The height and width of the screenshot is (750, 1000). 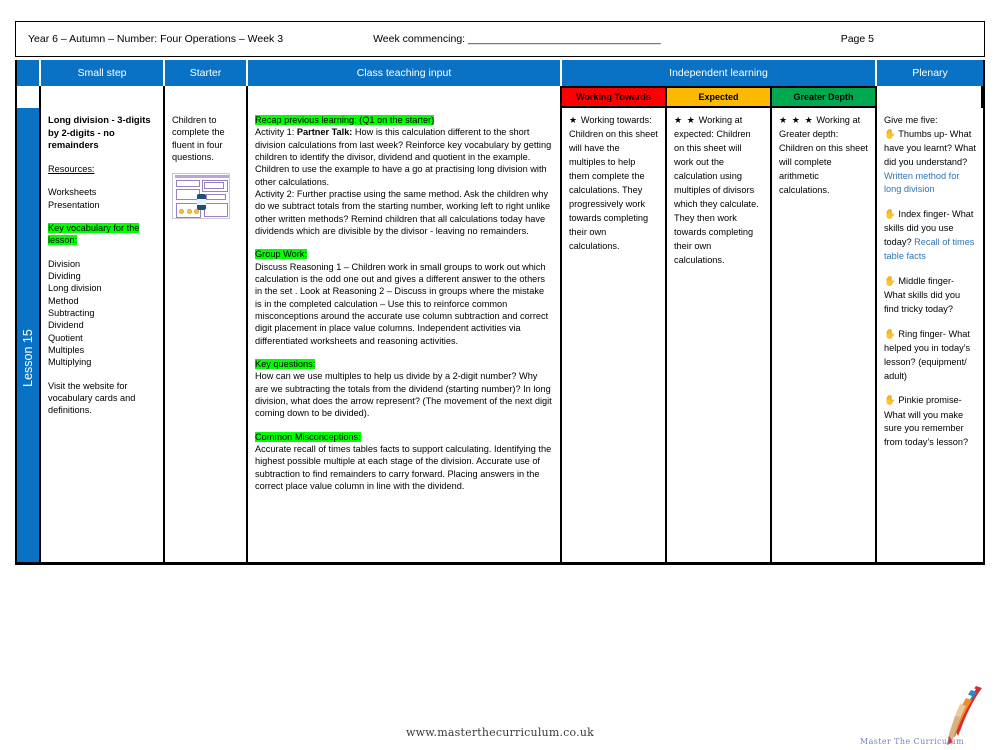 I want to click on vocabulary-item: Method, so click(x=63, y=300).